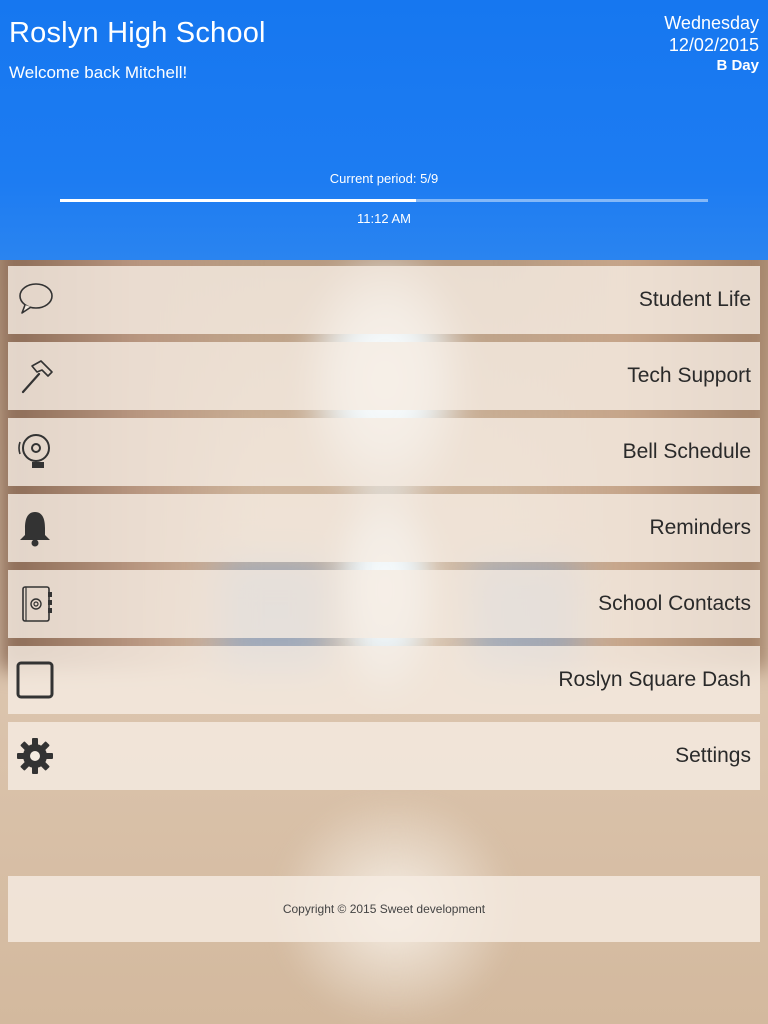 The image size is (768, 1024). Describe the element at coordinates (654, 679) in the screenshot. I see `menu-item-label: Roslyn Square Dash` at that location.